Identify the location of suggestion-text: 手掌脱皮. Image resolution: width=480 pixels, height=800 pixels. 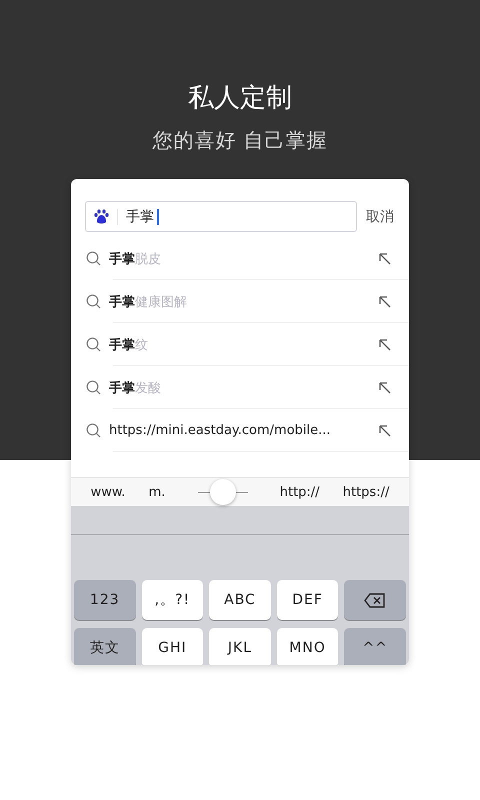
(240, 259).